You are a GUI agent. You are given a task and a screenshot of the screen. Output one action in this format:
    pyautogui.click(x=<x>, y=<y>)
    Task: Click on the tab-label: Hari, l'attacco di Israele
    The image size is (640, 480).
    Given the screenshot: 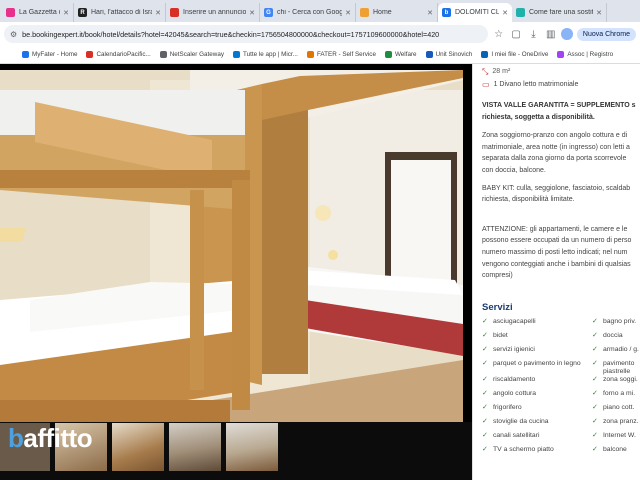 What is the action you would take?
    pyautogui.click(x=121, y=12)
    